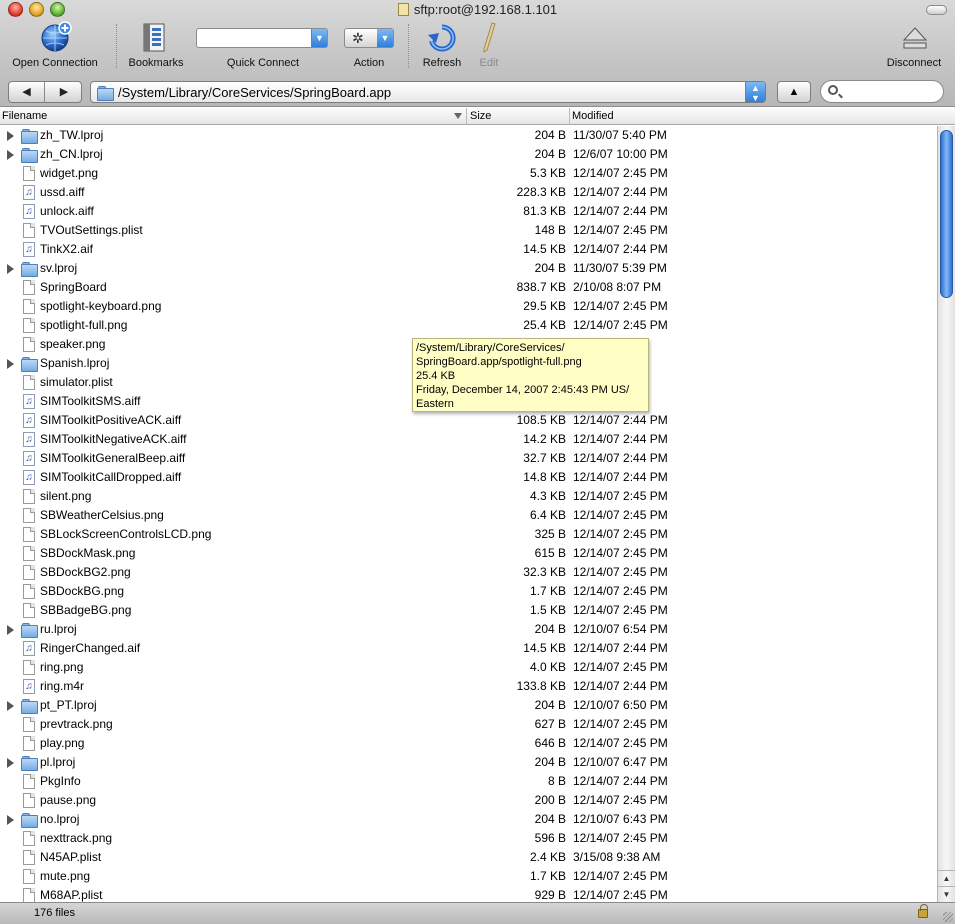 The width and height of the screenshot is (955, 924). I want to click on back-button: ◀, so click(27, 92).